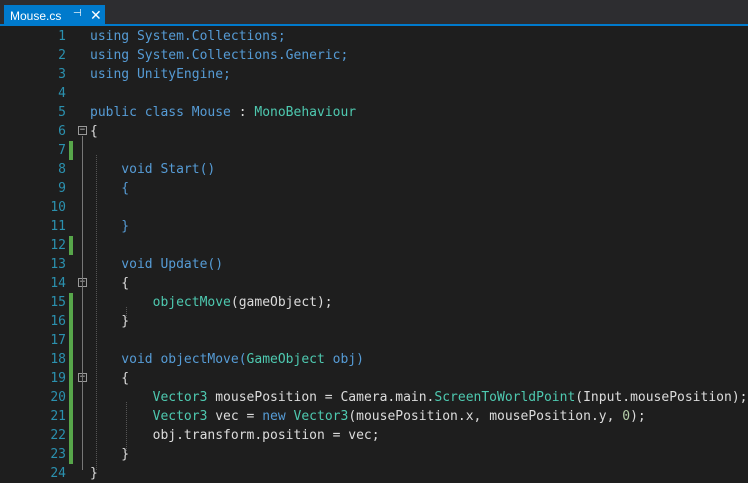  I want to click on line-number: 11, so click(58, 226).